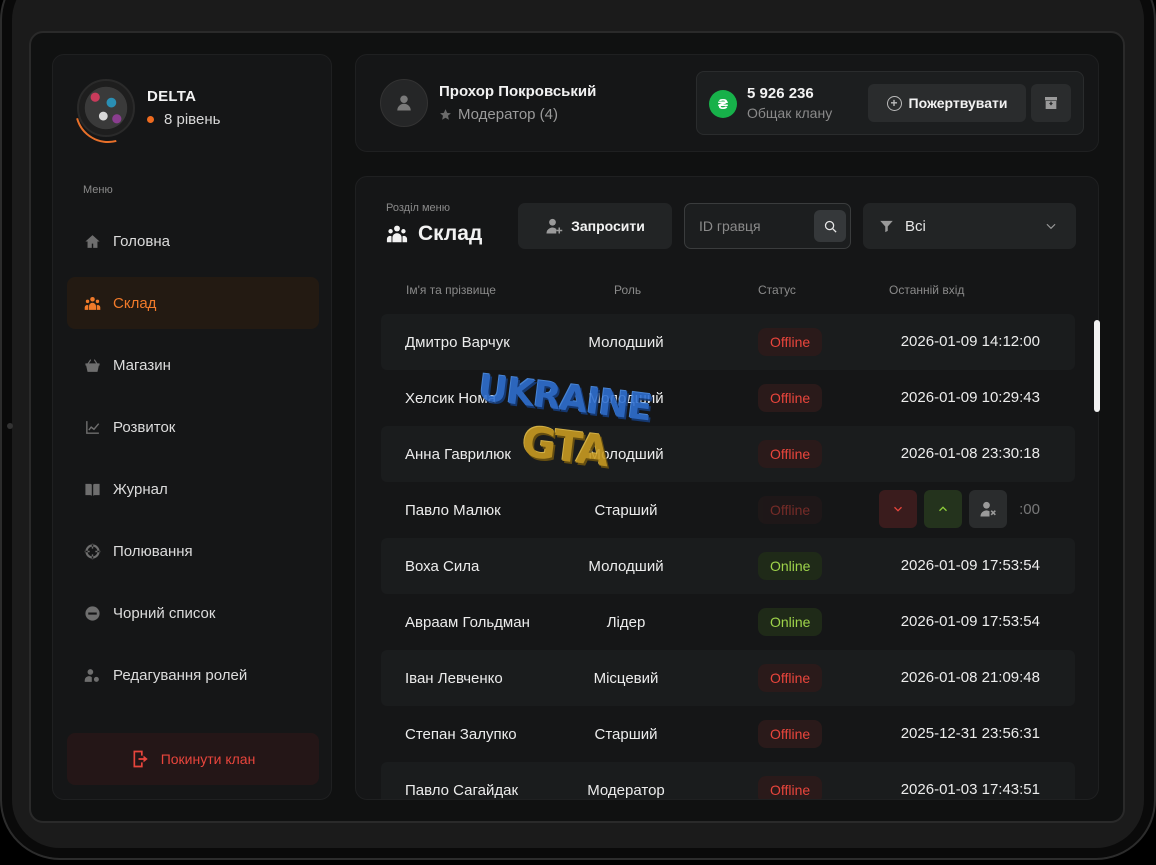 The image size is (1156, 865). I want to click on clan-level: 8 рівень, so click(183, 119).